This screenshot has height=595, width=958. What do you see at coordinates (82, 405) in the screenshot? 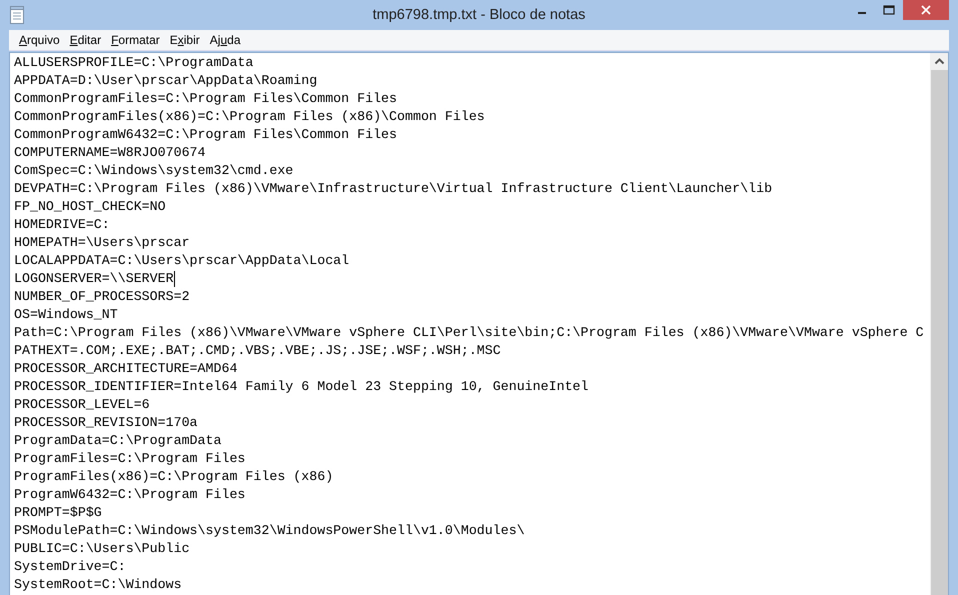
I see `text-line: PROCESSOR_LEVEL=6` at bounding box center [82, 405].